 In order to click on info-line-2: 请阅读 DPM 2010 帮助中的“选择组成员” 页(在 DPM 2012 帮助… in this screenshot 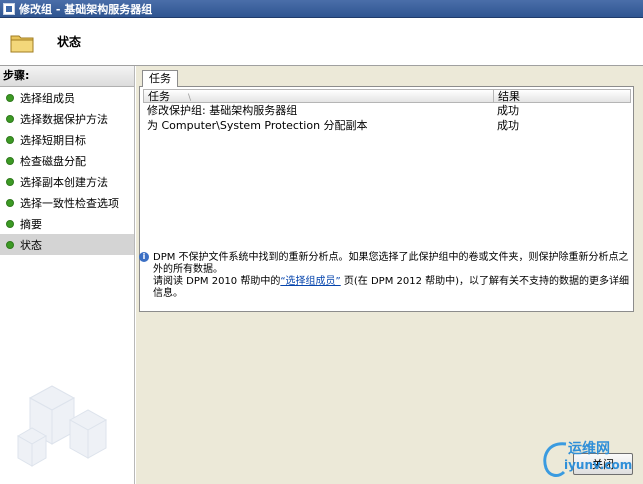, I will do `click(391, 287)`.